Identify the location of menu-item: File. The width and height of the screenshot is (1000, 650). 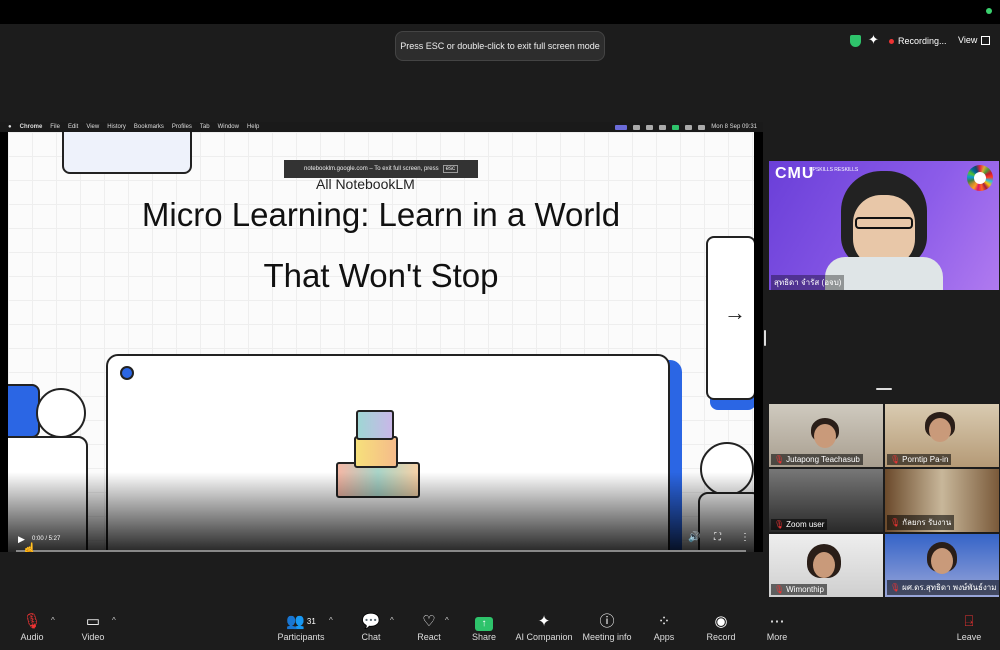
(55, 127).